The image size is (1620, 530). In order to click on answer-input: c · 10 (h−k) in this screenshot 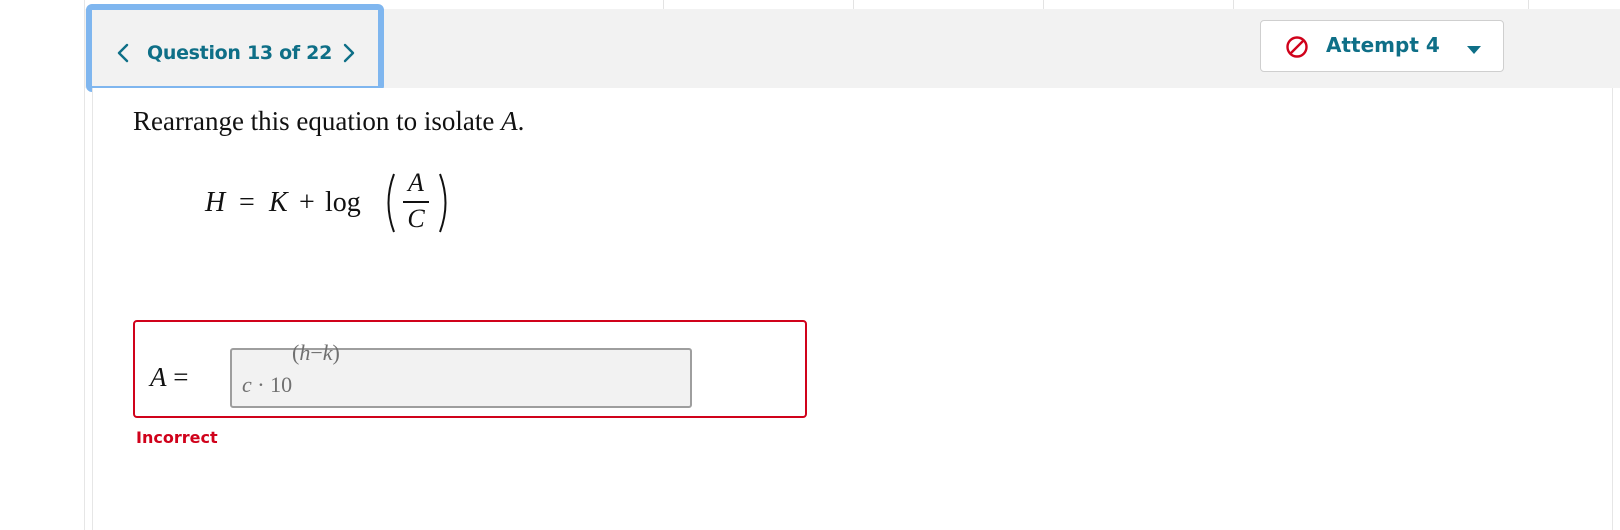, I will do `click(461, 374)`.